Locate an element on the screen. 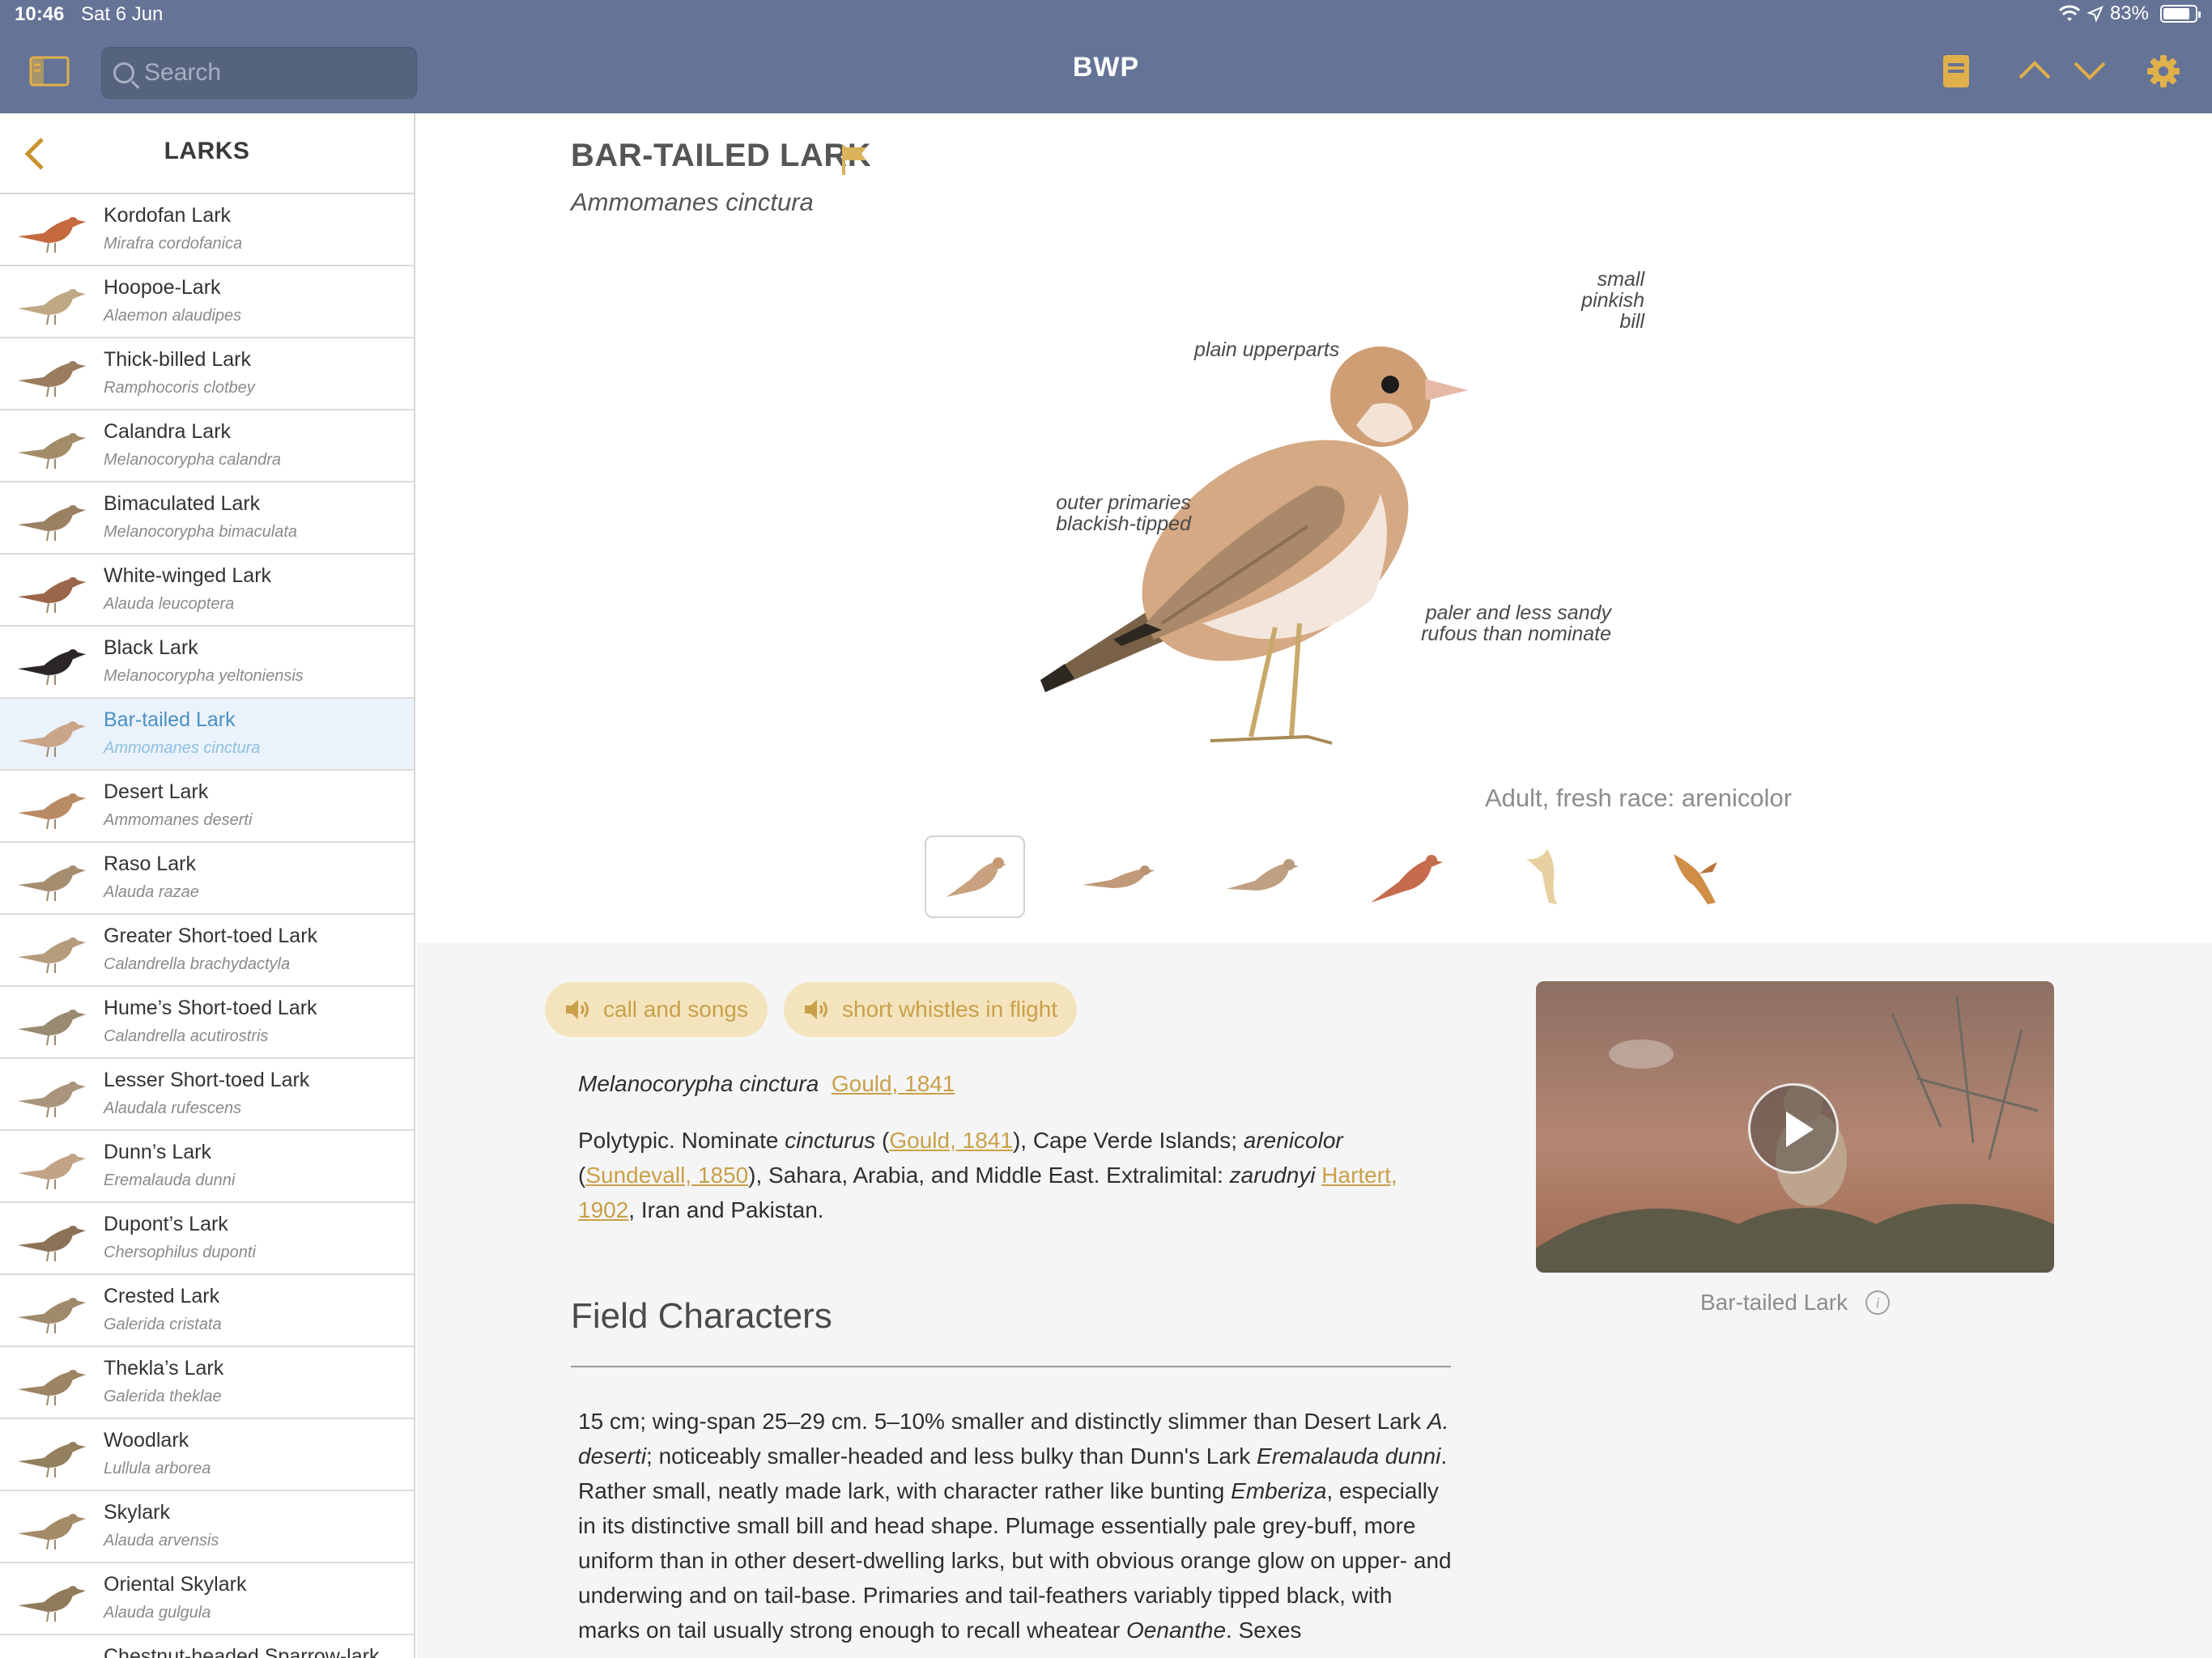  species-list-item: Oriental Skylark Alauda gulgula is located at coordinates (207, 1599).